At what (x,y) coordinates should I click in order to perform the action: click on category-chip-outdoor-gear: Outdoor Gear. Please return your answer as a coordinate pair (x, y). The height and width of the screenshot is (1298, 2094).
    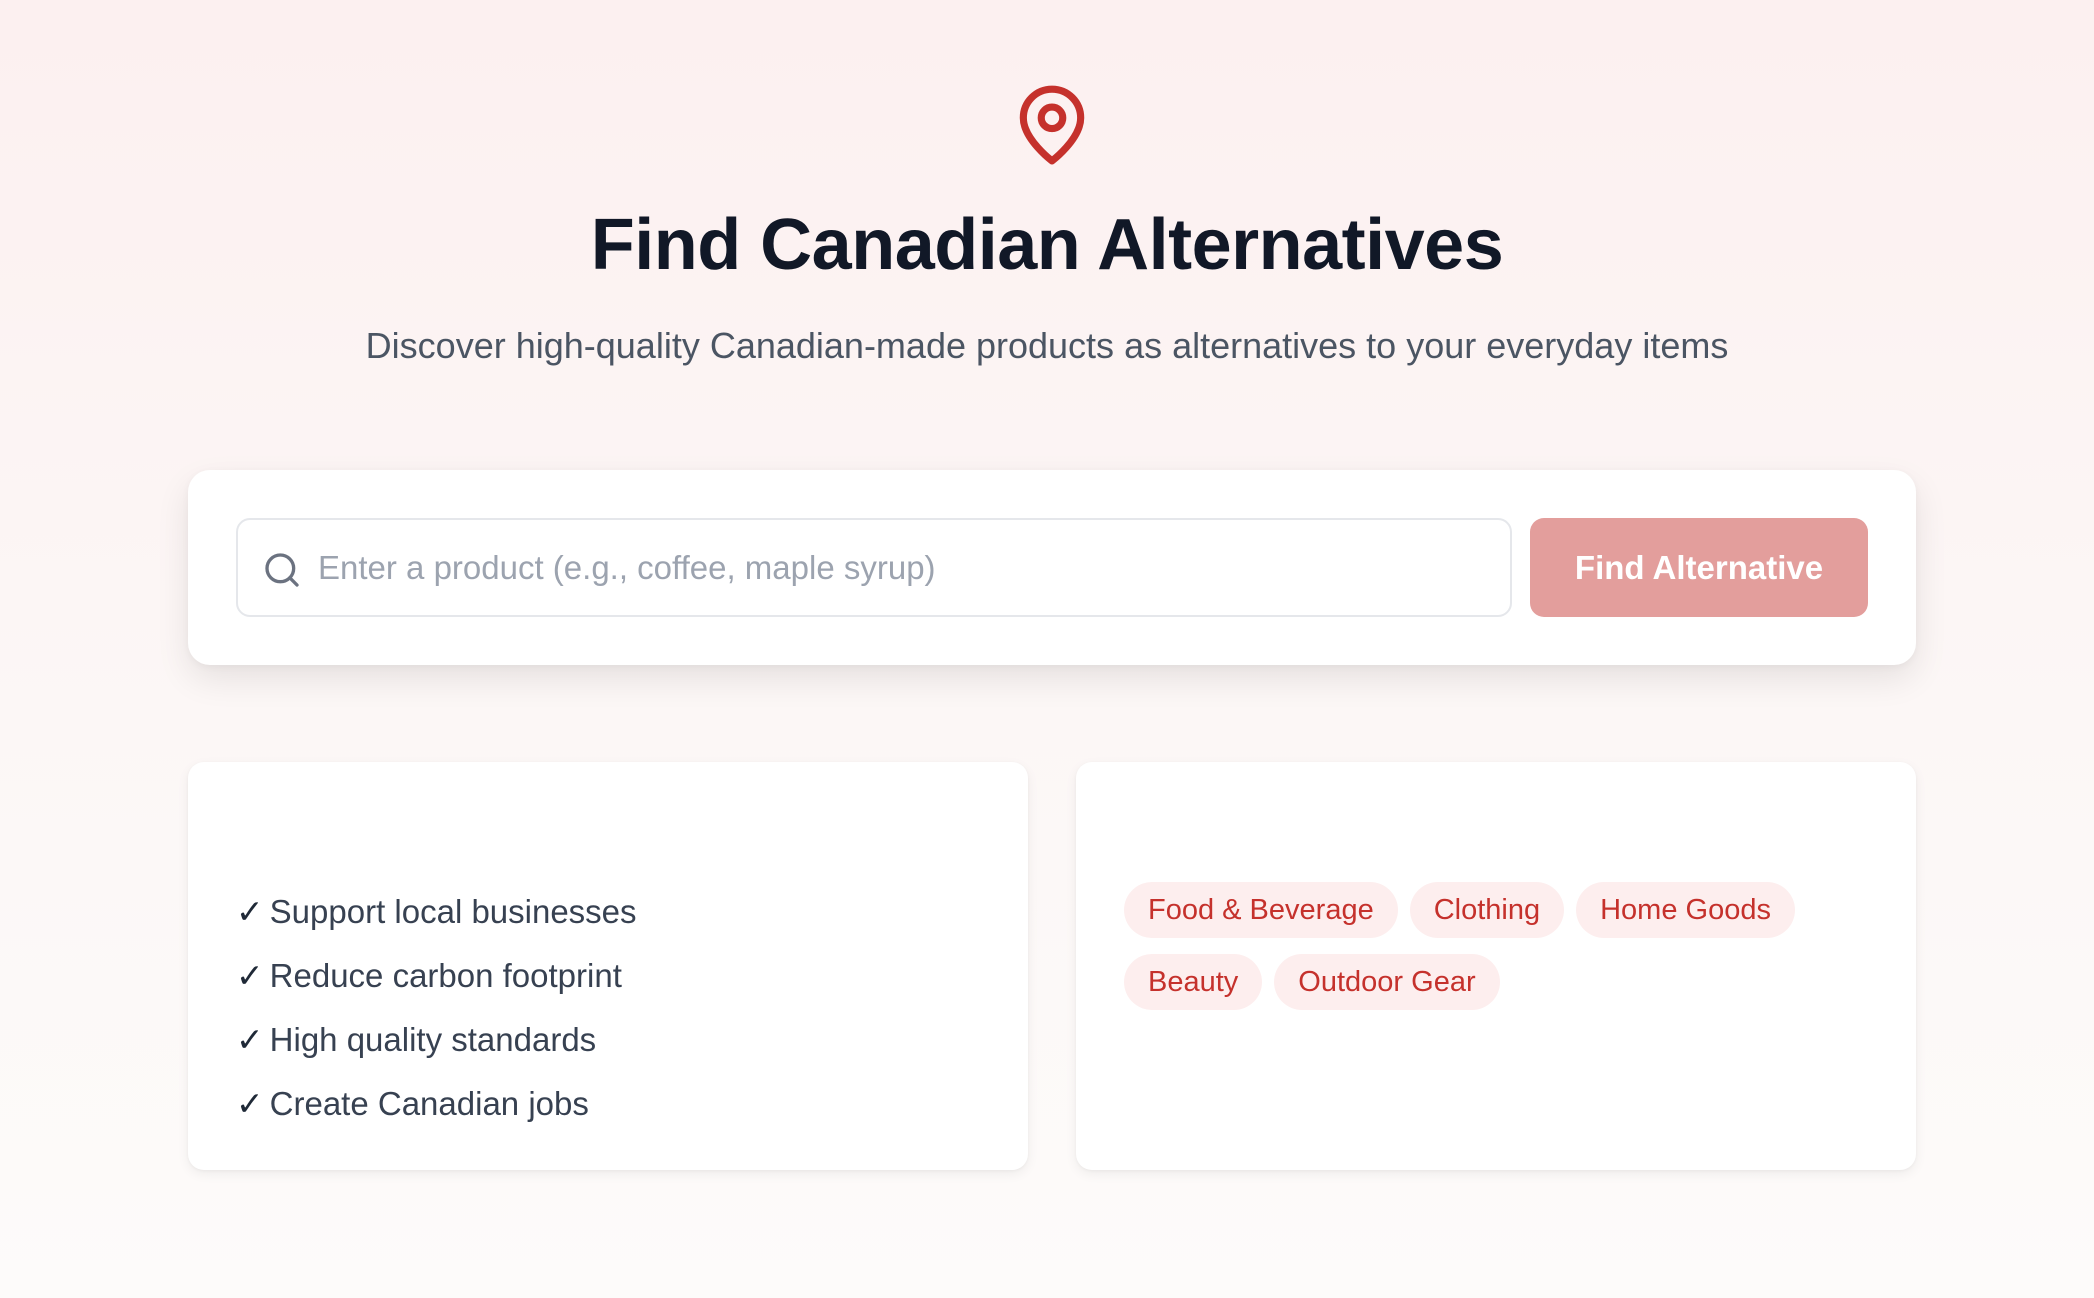
    Looking at the image, I should click on (1387, 982).